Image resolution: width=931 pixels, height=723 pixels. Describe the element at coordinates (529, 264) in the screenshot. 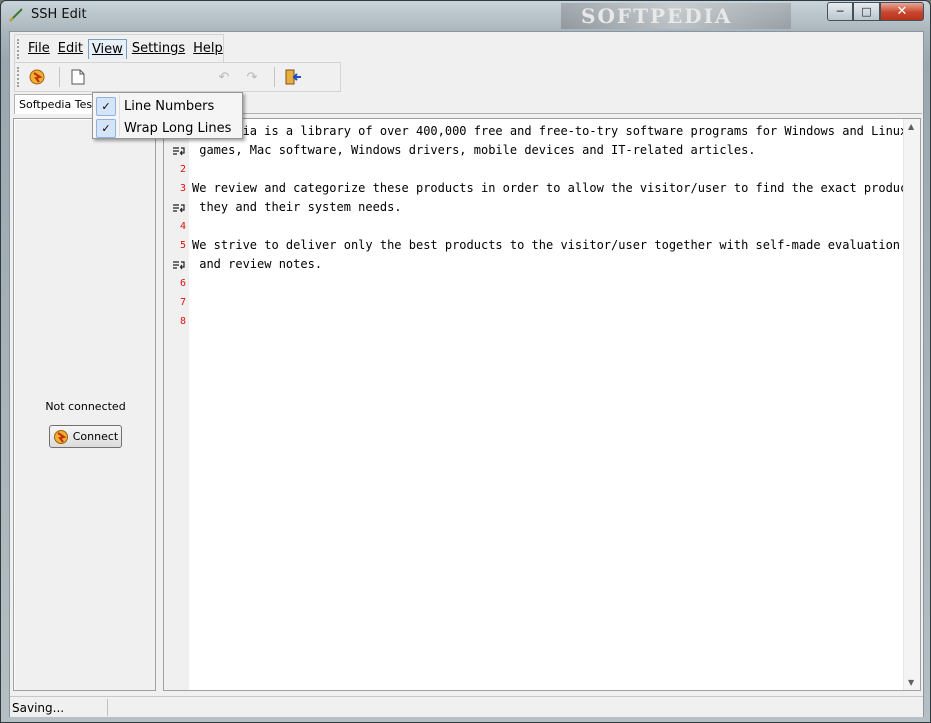

I see `editor-line: and review notes.` at that location.